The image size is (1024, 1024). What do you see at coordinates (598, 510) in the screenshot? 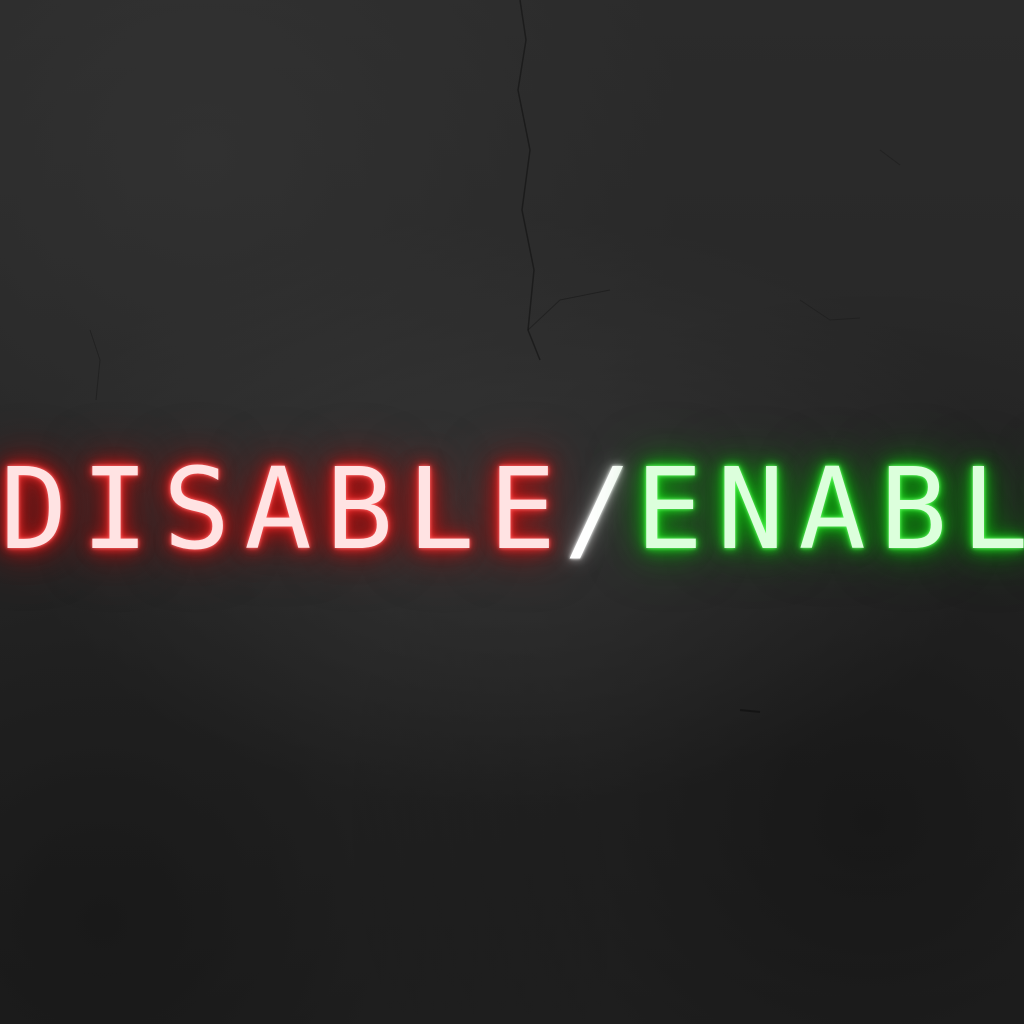
I see `neon-slash: /` at bounding box center [598, 510].